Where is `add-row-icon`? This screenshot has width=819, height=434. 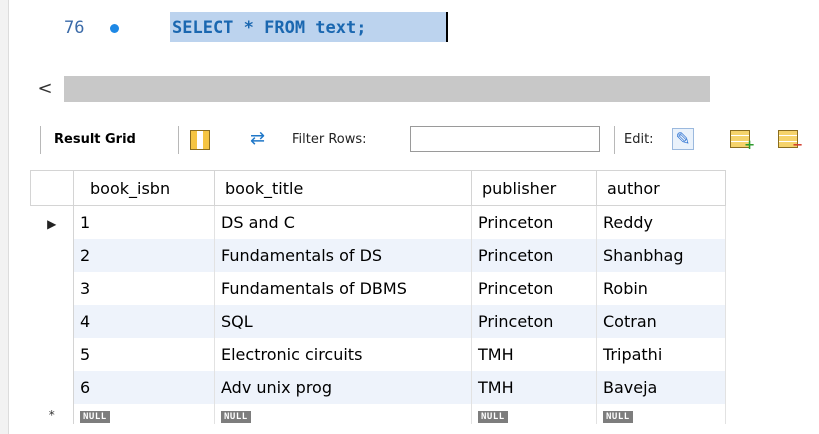 add-row-icon is located at coordinates (742, 141).